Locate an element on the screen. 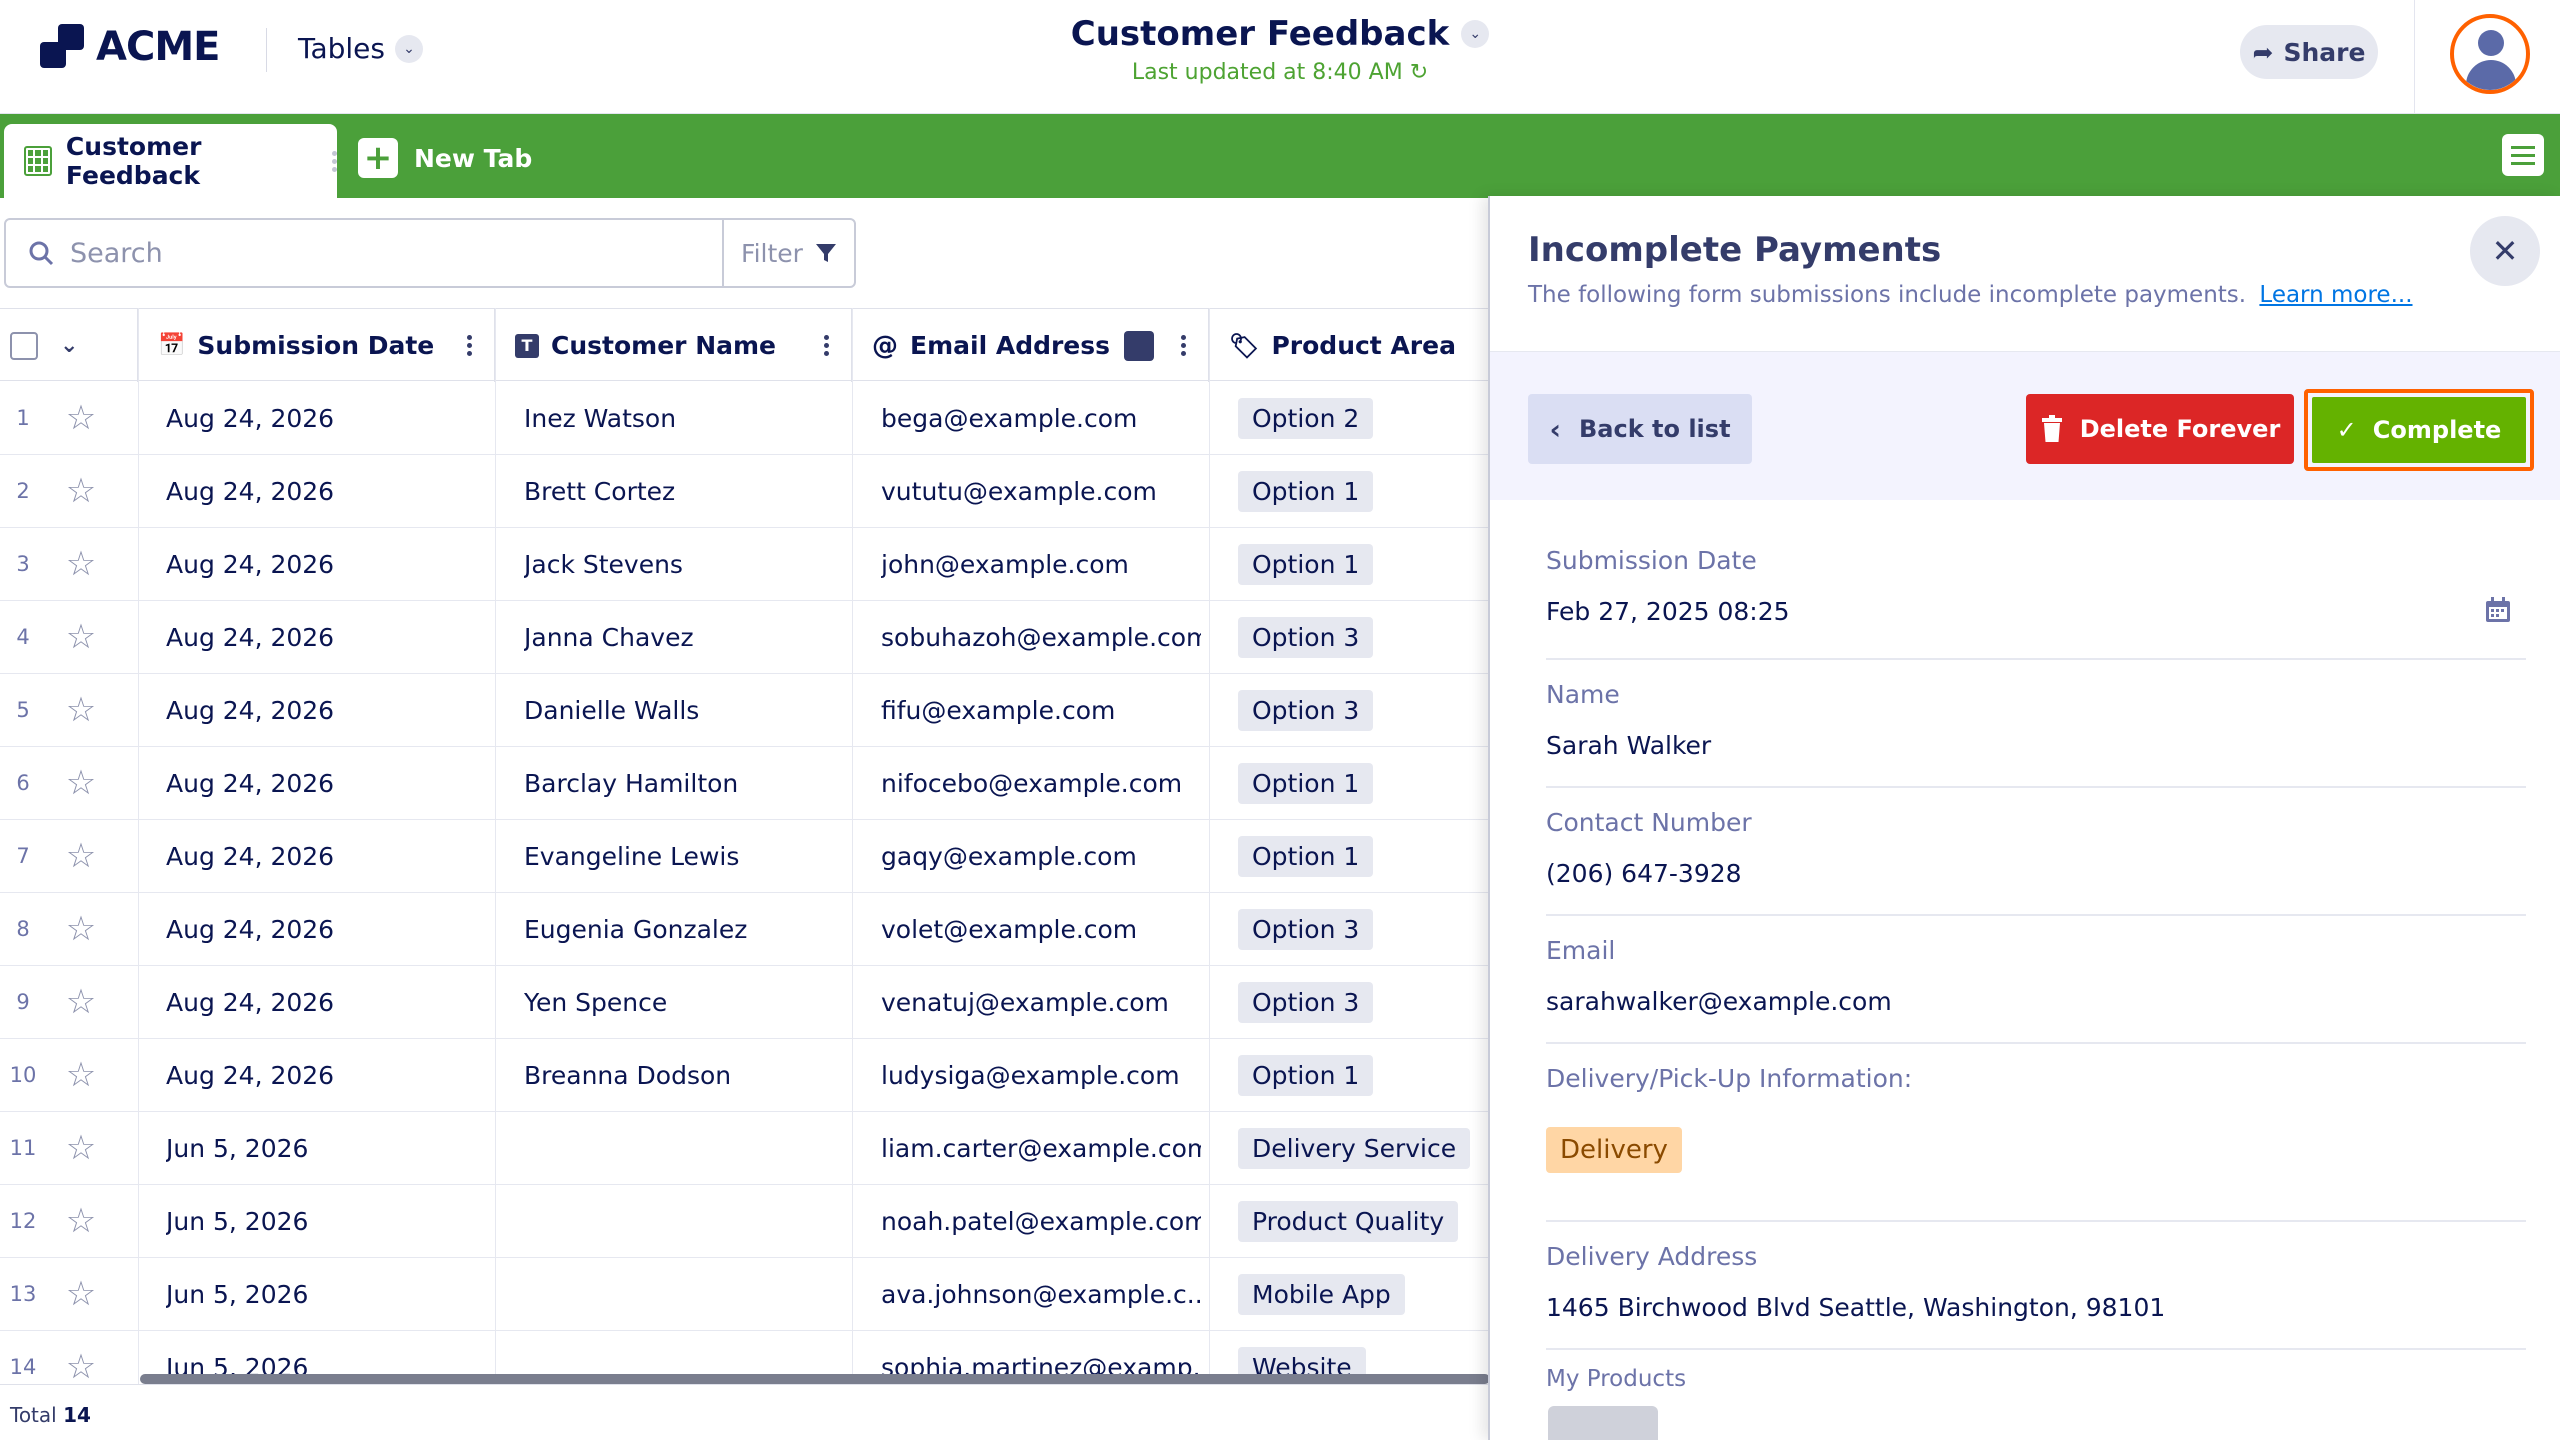  tab-more-icon is located at coordinates (334, 161).